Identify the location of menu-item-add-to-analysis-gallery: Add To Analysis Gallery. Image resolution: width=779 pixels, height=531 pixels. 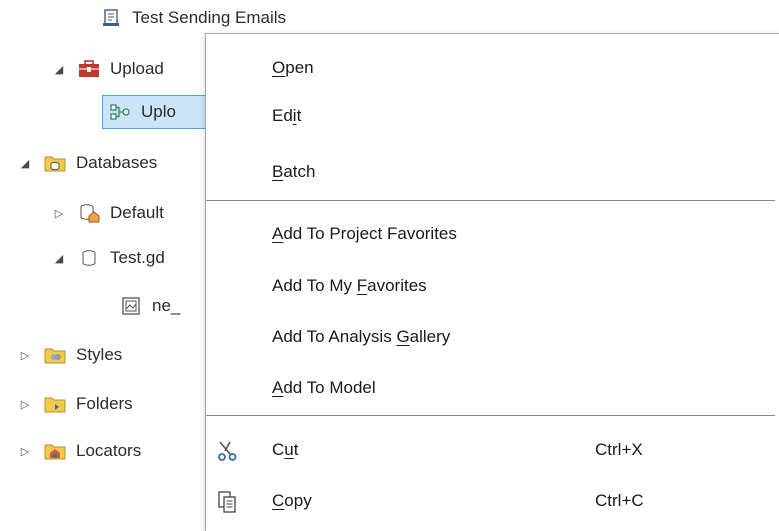
(492, 337).